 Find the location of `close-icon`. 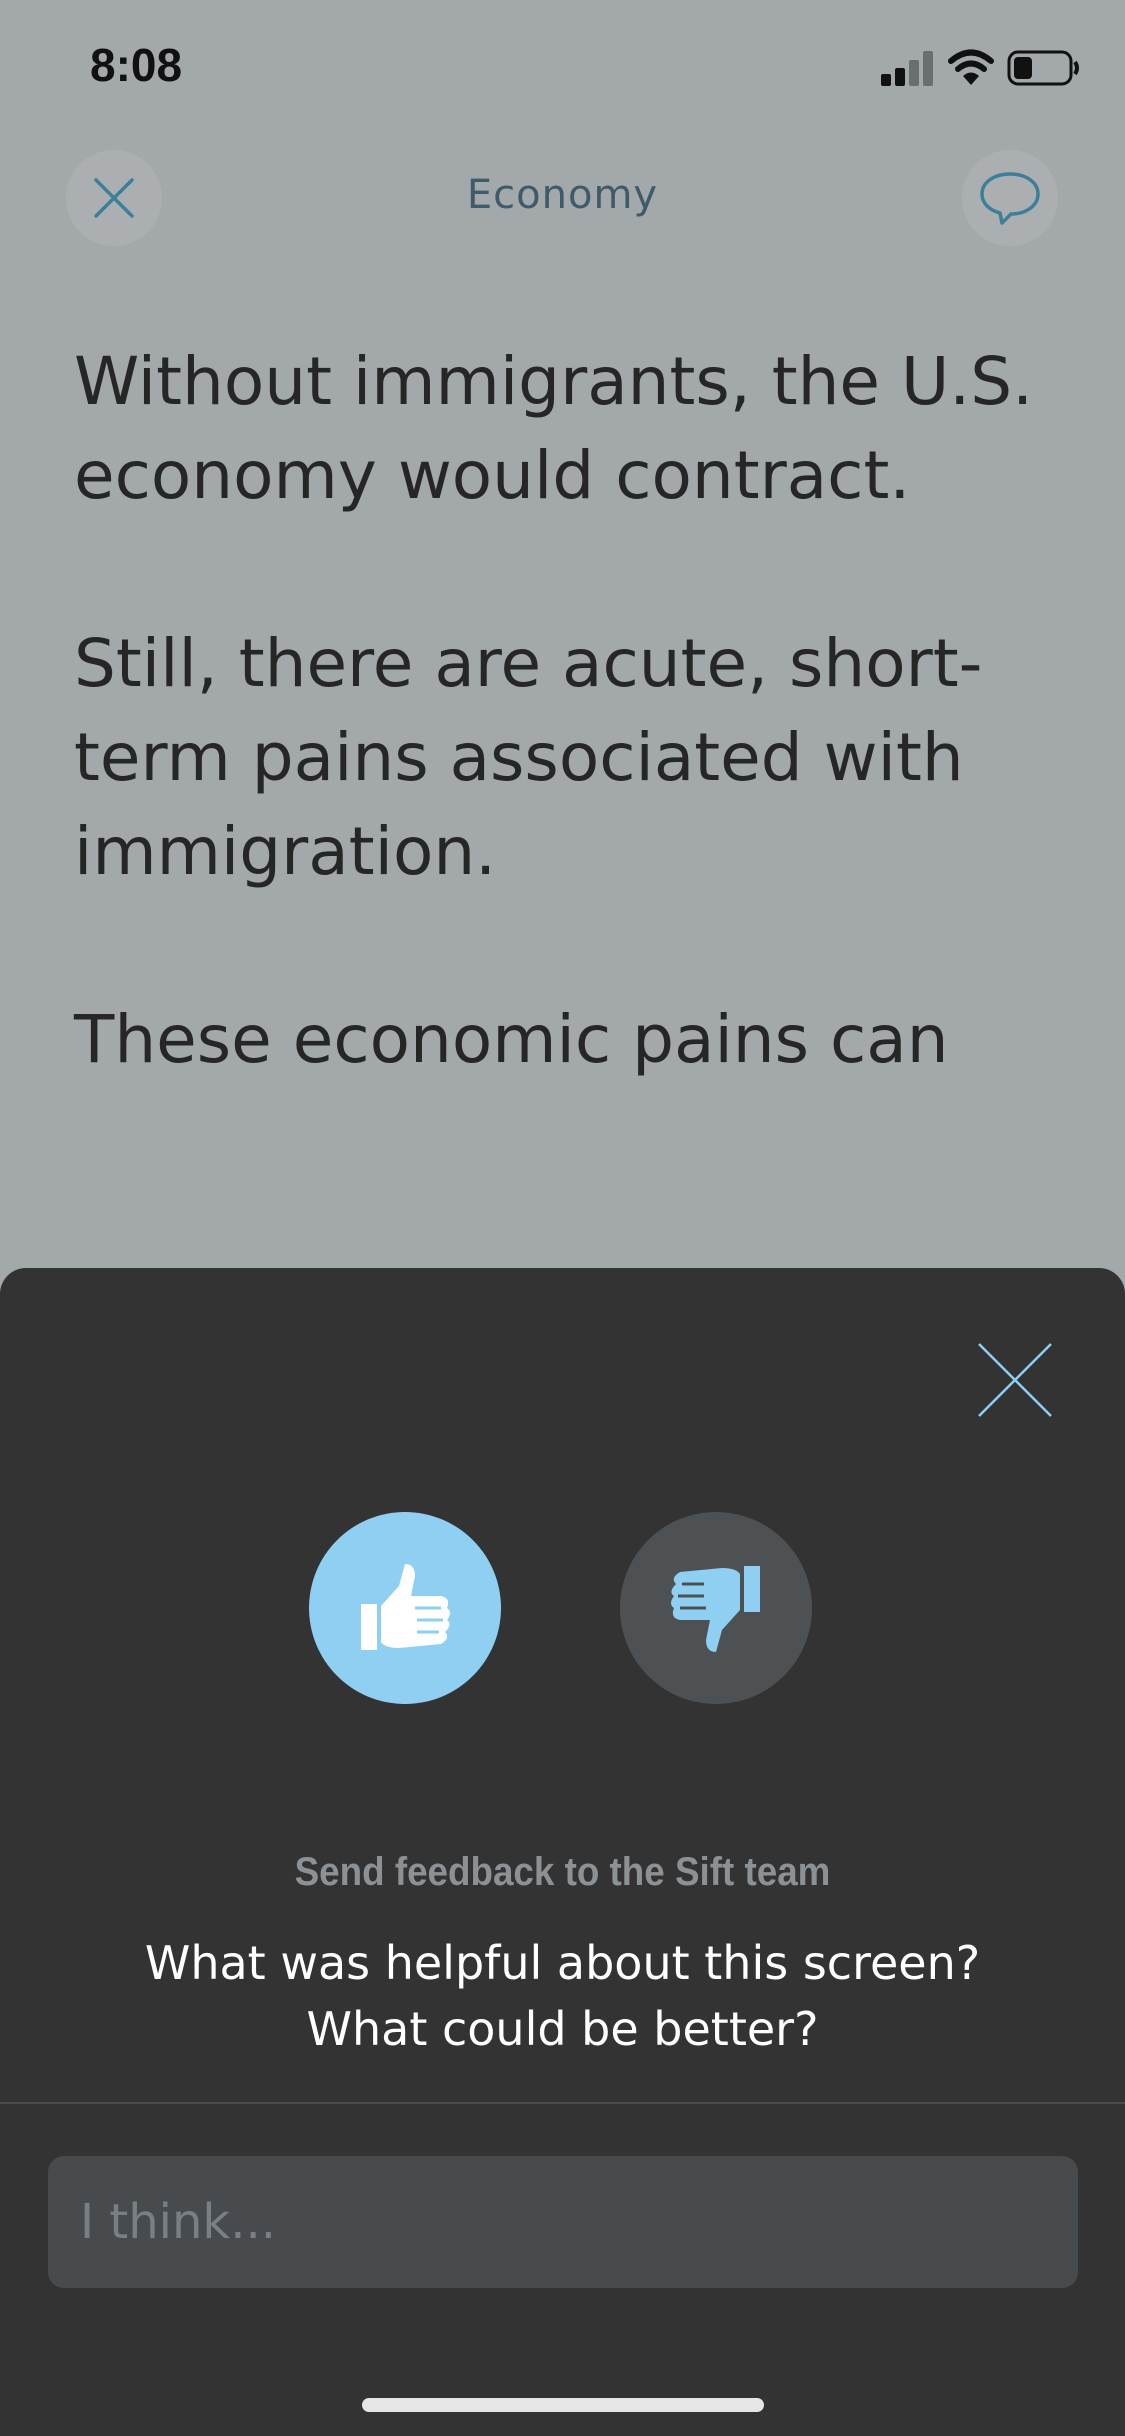

close-icon is located at coordinates (1015, 1380).